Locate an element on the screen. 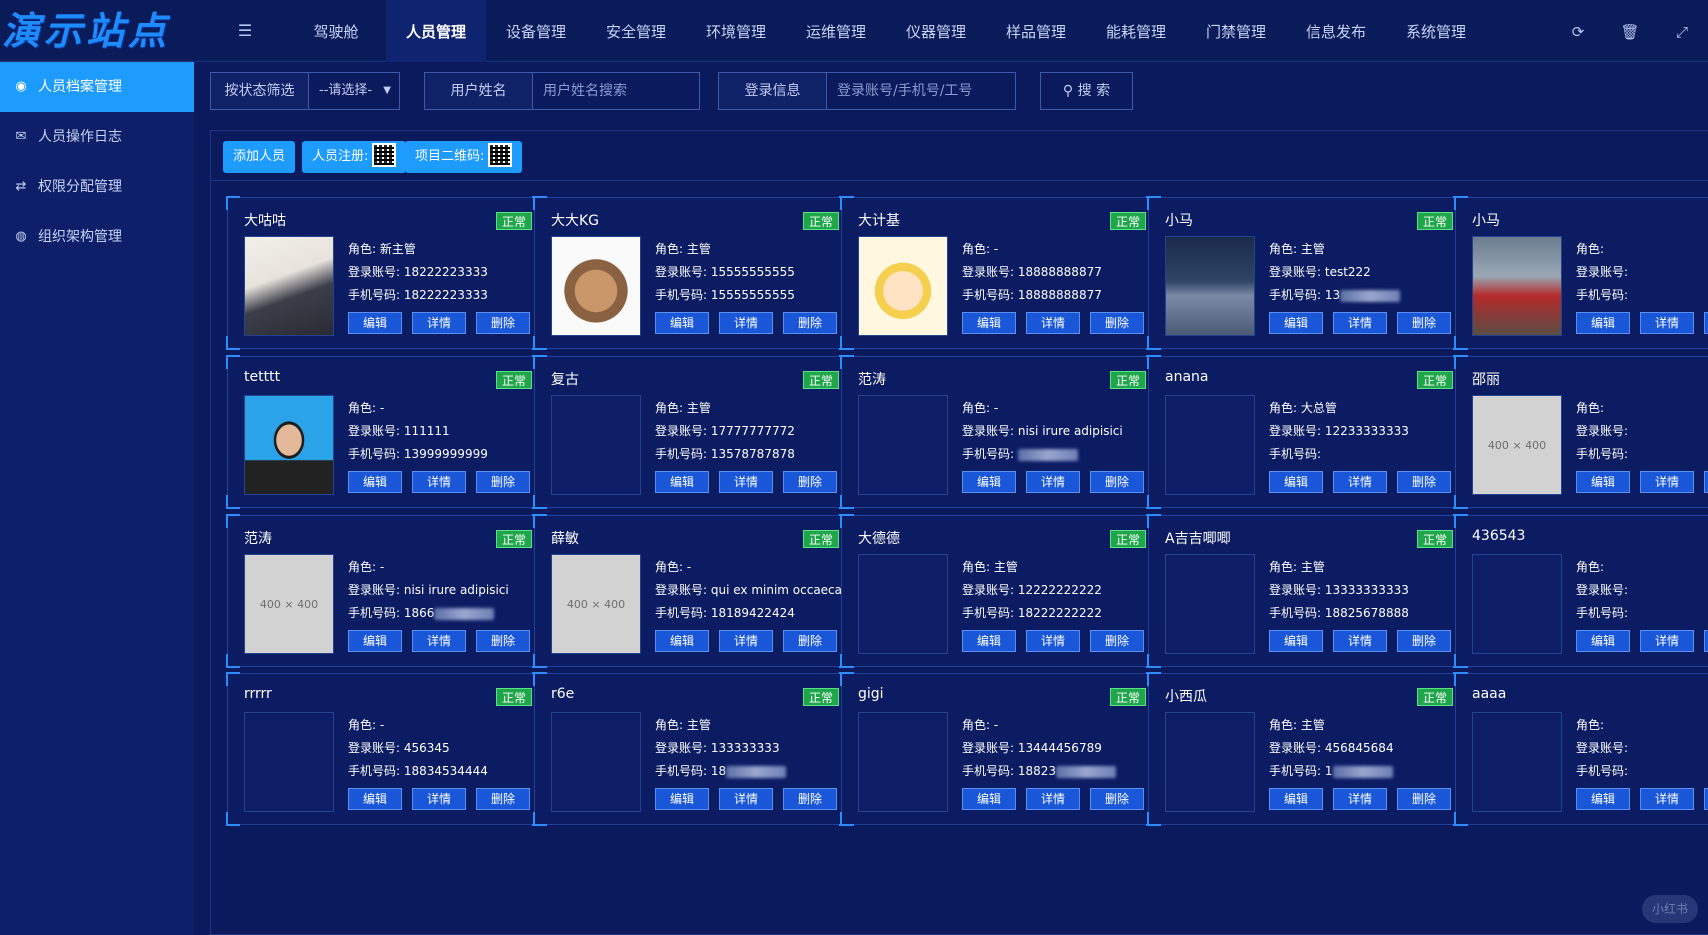  nav-item: 系统管理 is located at coordinates (1436, 31).